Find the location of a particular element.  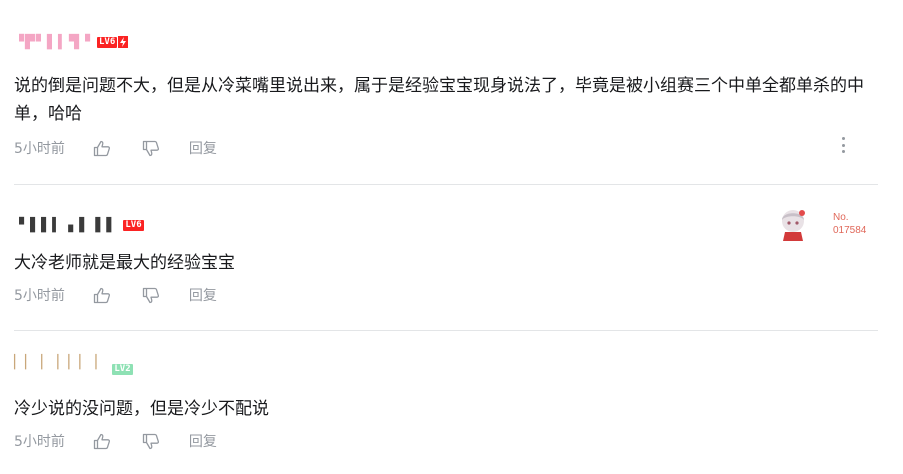

more-options-icon is located at coordinates (843, 145).